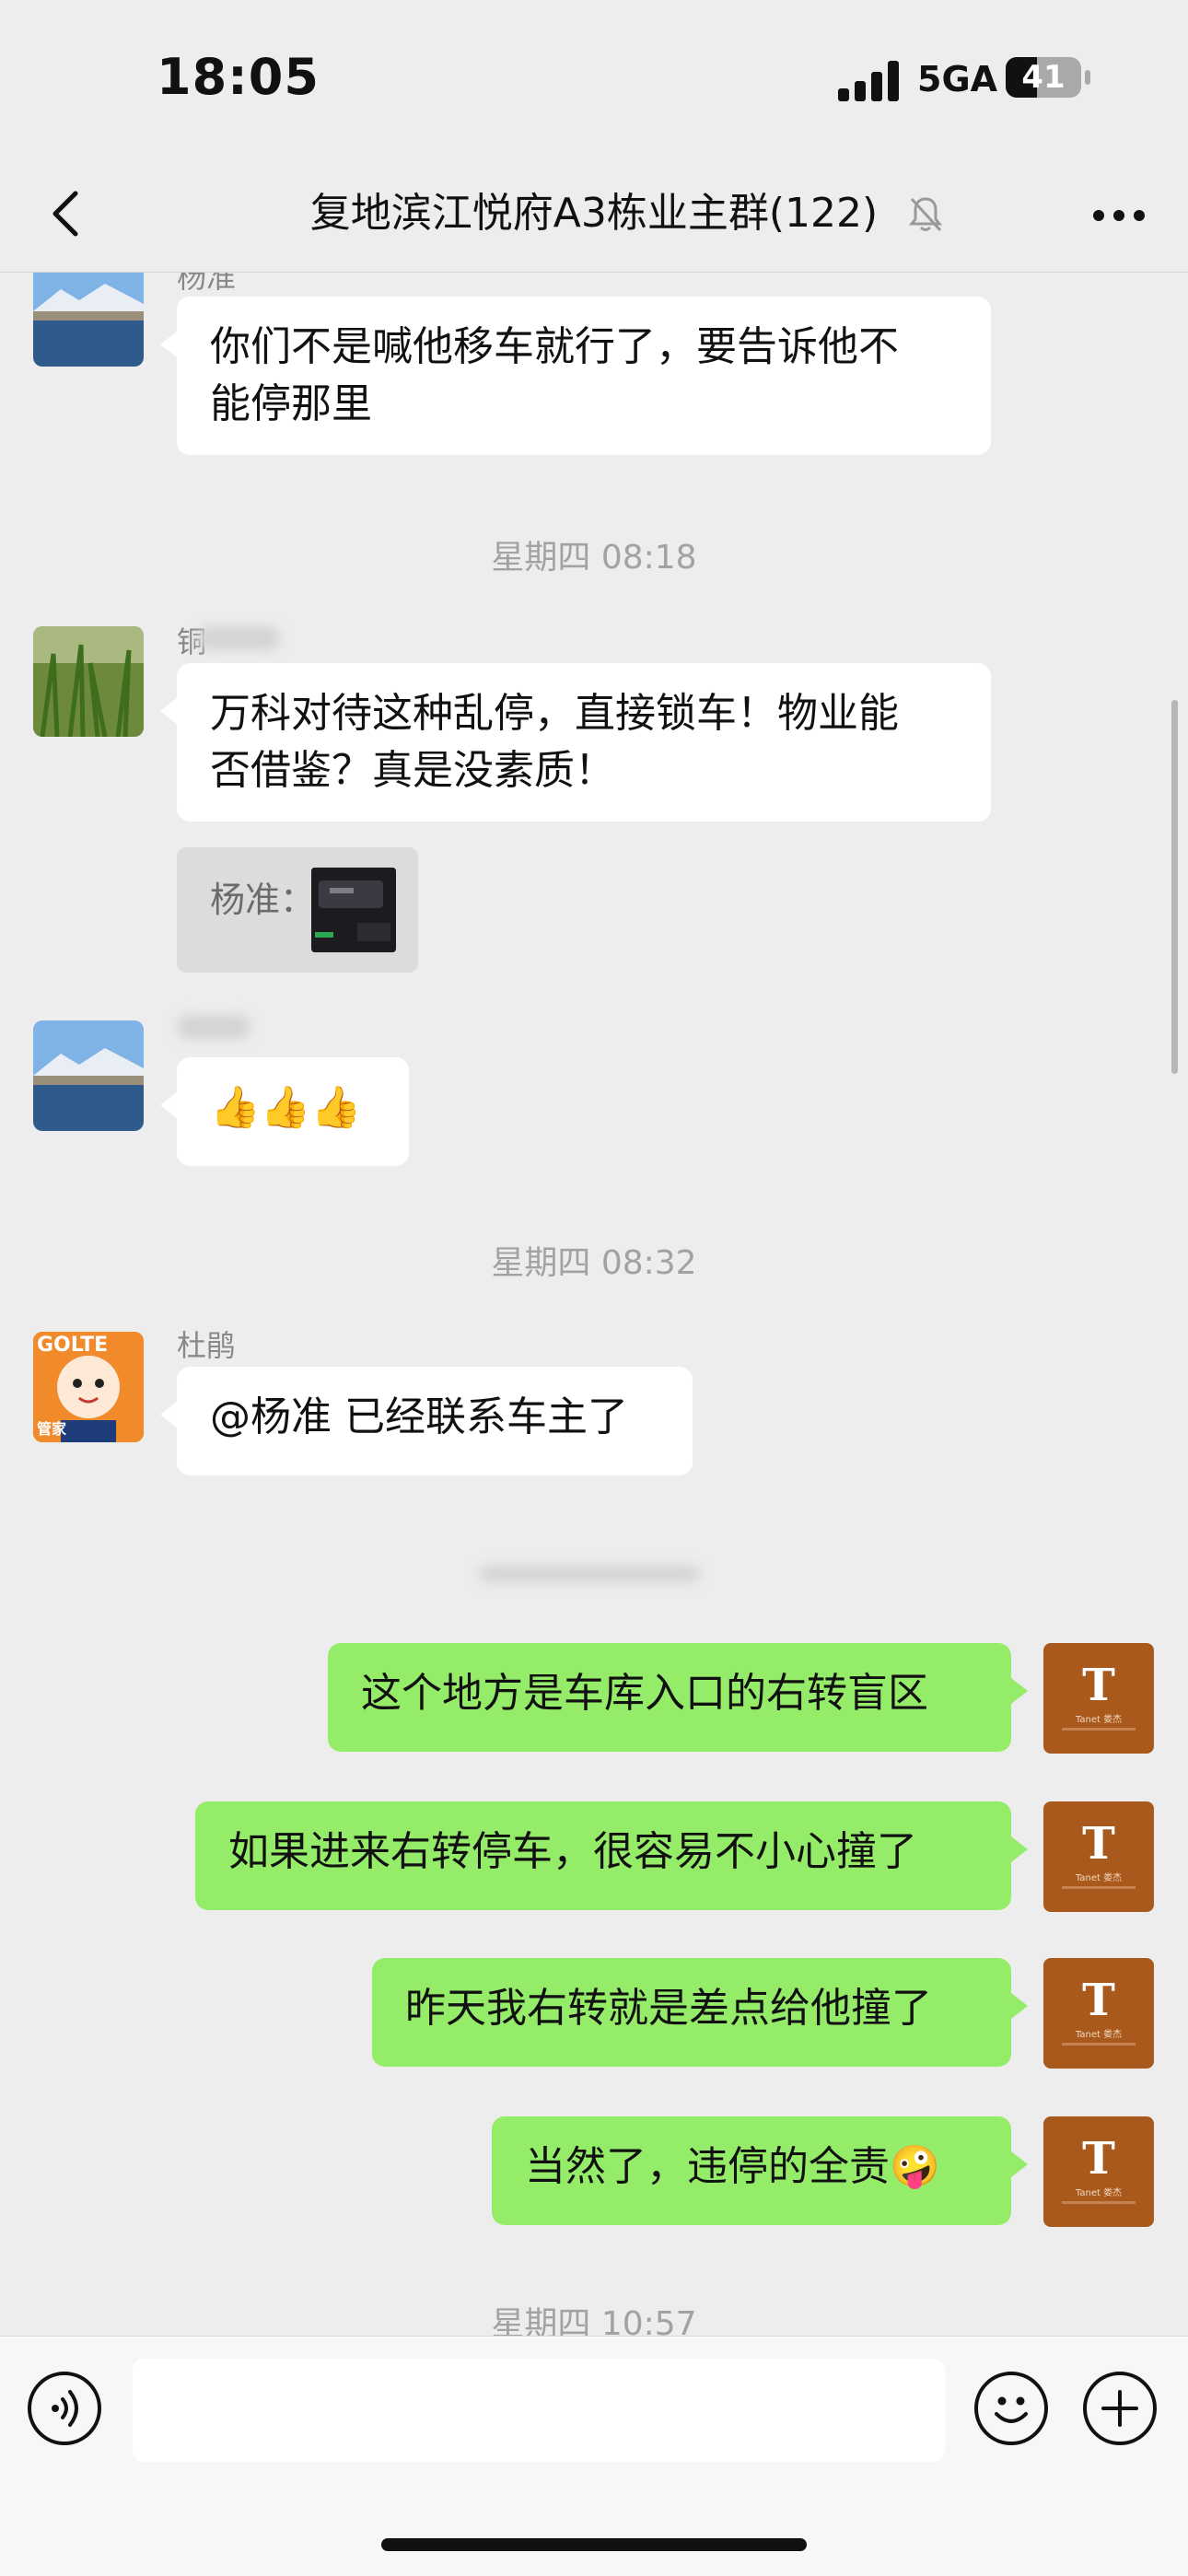 This screenshot has height=2576, width=1188. Describe the element at coordinates (539, 2410) in the screenshot. I see `message-input` at that location.